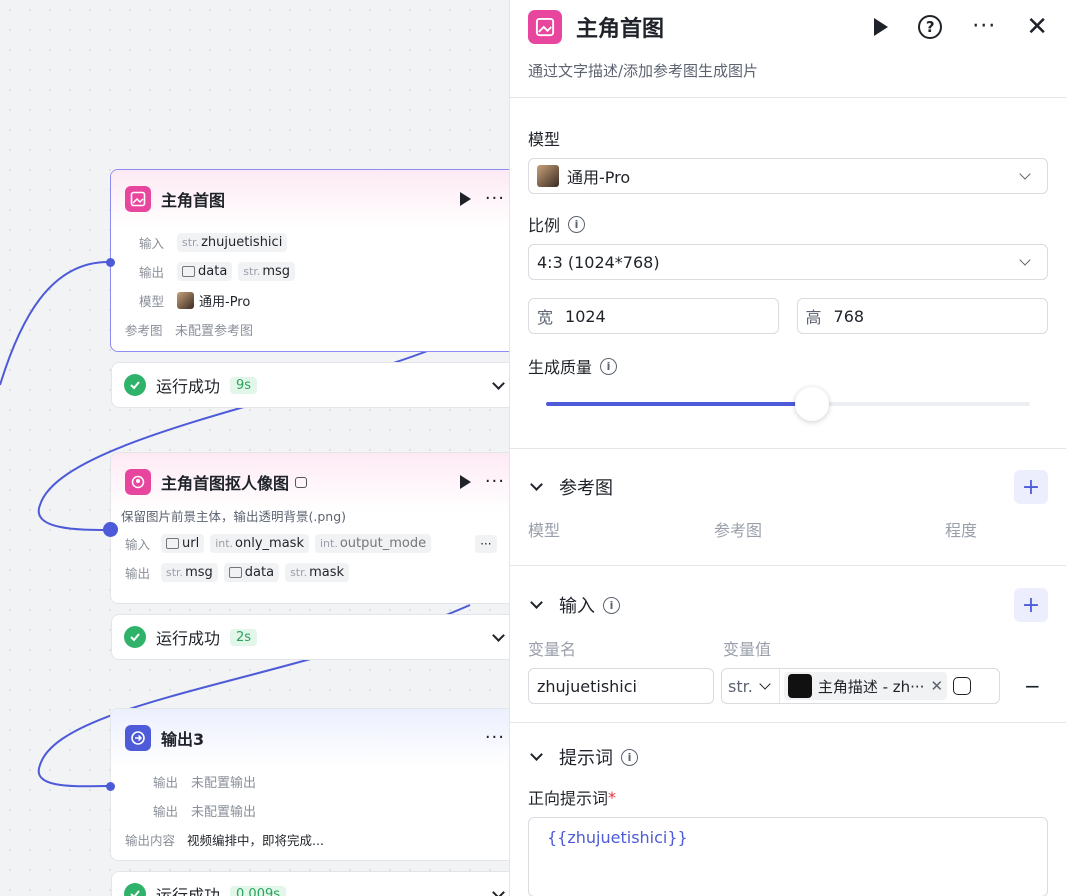 This screenshot has height=896, width=1066. I want to click on time-badge: 2s, so click(244, 637).